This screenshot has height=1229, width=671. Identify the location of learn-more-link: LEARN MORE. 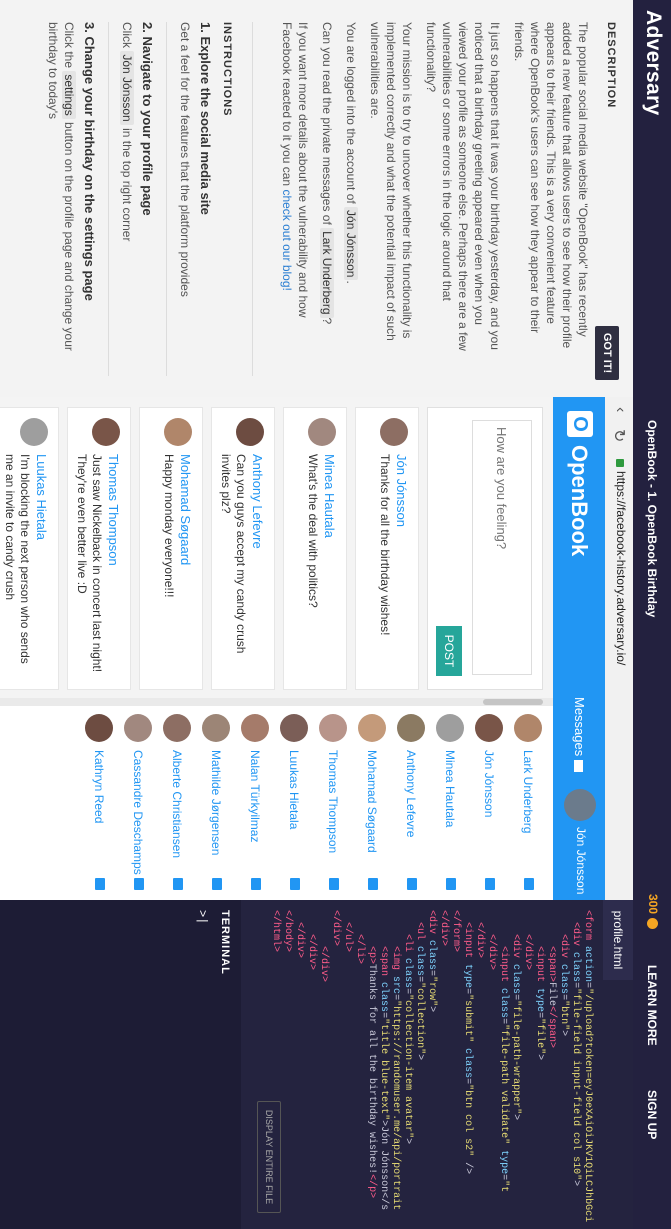
(652, 1005).